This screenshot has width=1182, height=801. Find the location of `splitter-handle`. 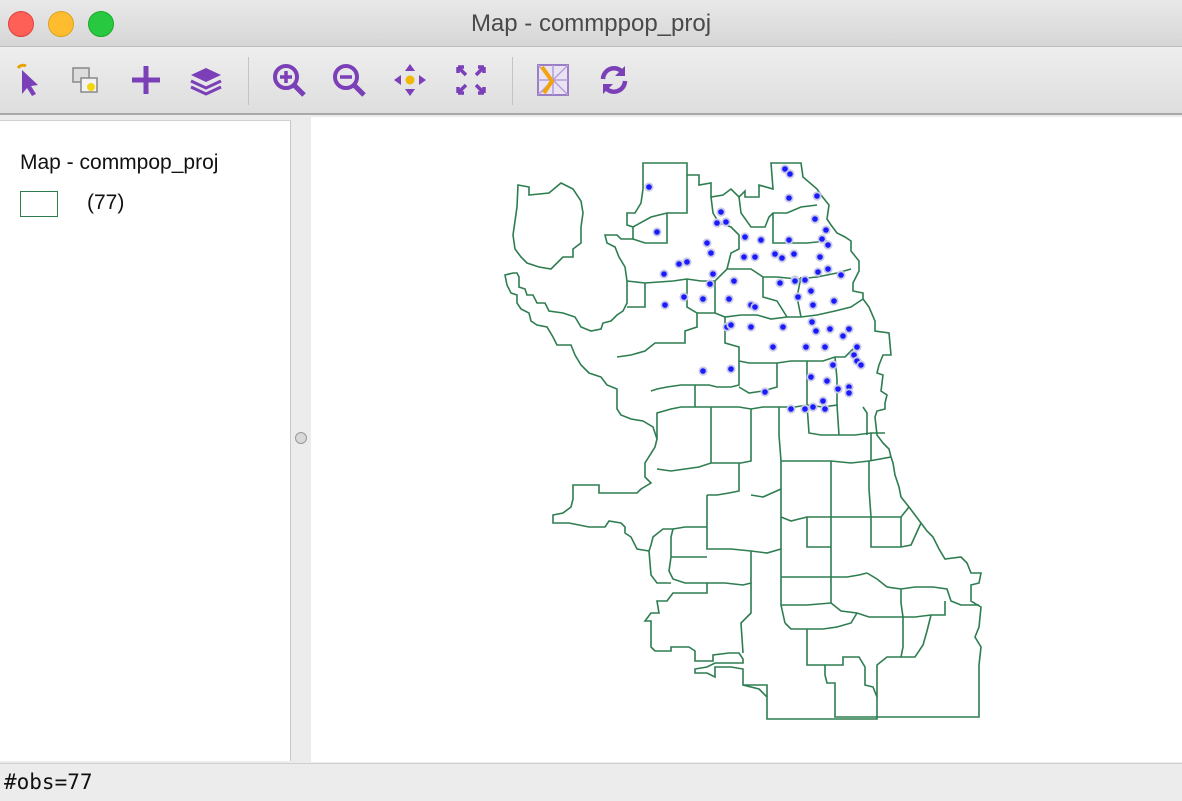

splitter-handle is located at coordinates (301, 438).